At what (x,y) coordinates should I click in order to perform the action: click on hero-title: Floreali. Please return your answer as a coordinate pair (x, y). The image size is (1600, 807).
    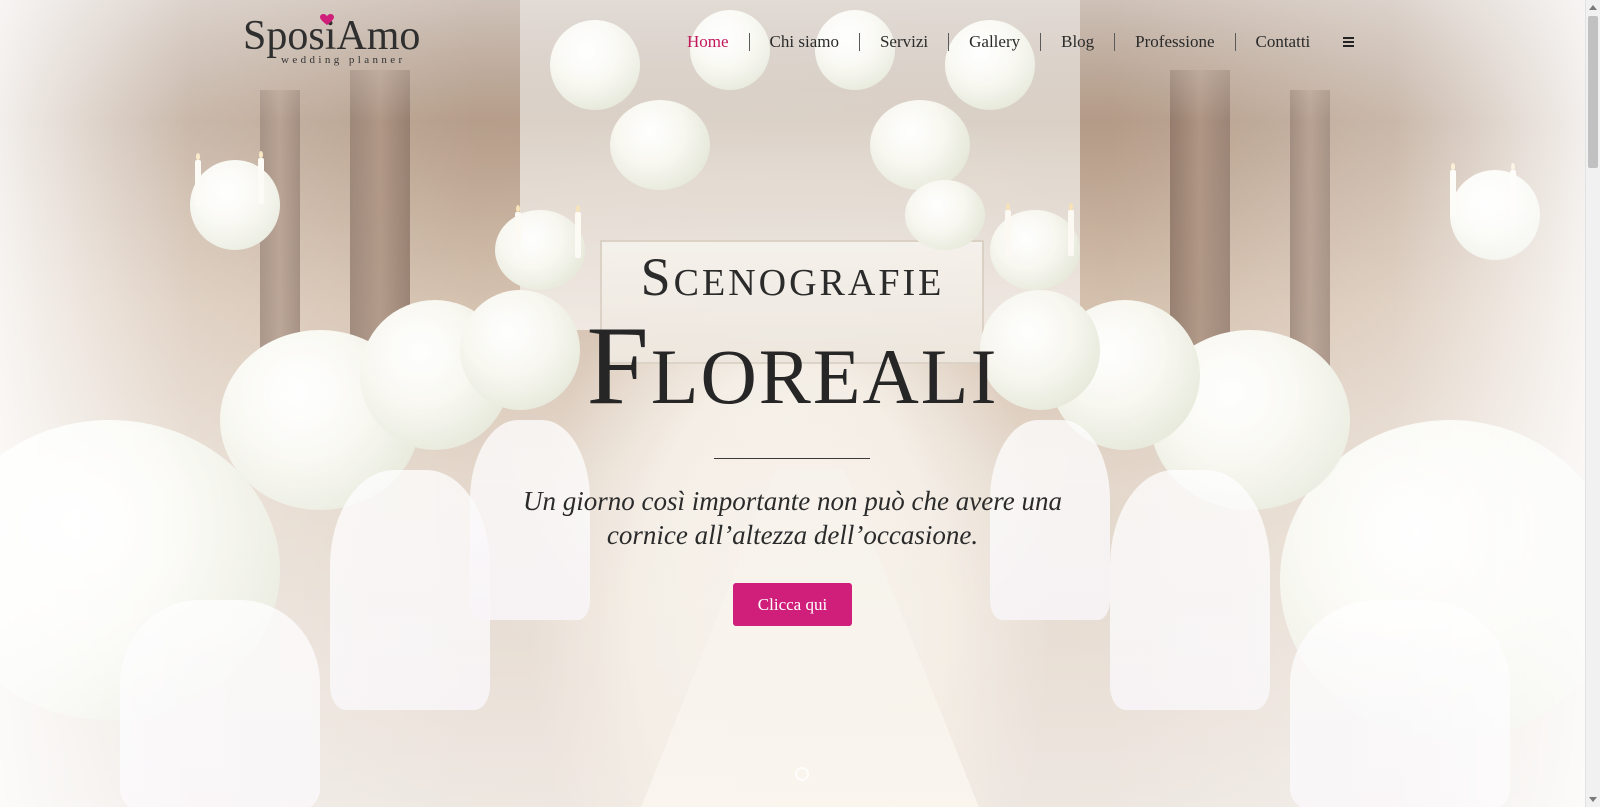
    Looking at the image, I should click on (792, 366).